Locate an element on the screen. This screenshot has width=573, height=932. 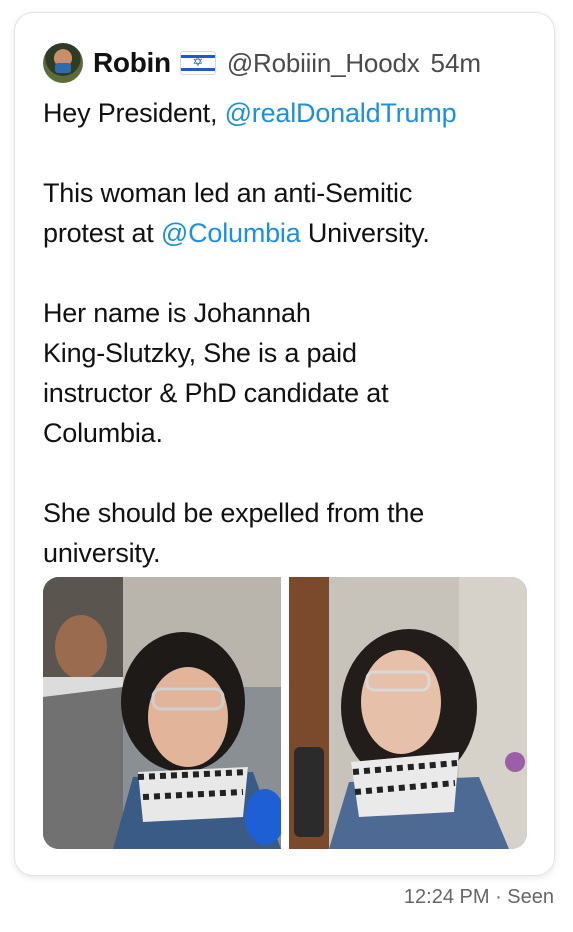
tweet-header: Robin ✡ @Robiiin_Hoodx 54m is located at coordinates (262, 63).